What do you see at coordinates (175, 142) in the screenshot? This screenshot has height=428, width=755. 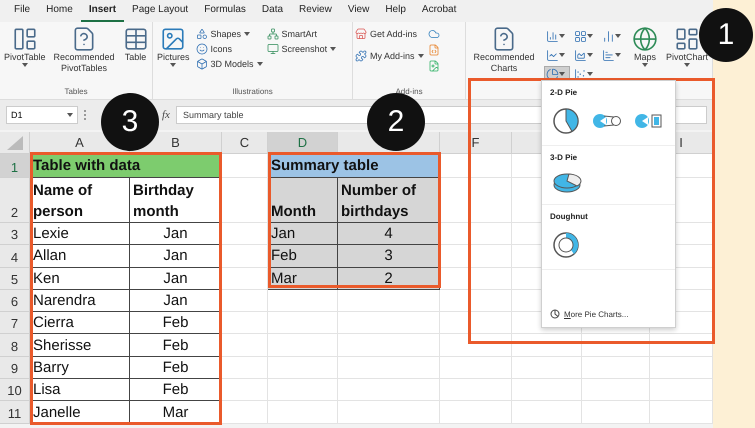 I see `column-header: B` at bounding box center [175, 142].